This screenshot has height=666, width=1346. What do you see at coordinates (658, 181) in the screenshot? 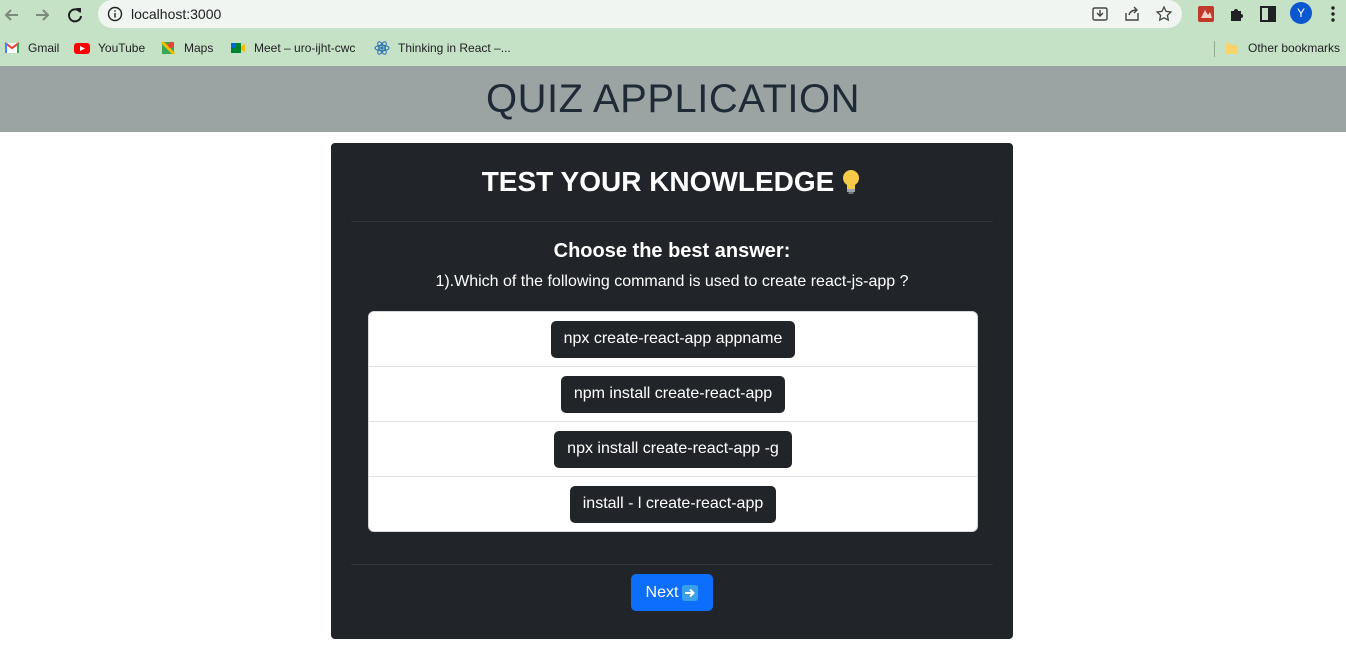
I see `card-title: TEST YOUR KNOWLEDGE` at bounding box center [658, 181].